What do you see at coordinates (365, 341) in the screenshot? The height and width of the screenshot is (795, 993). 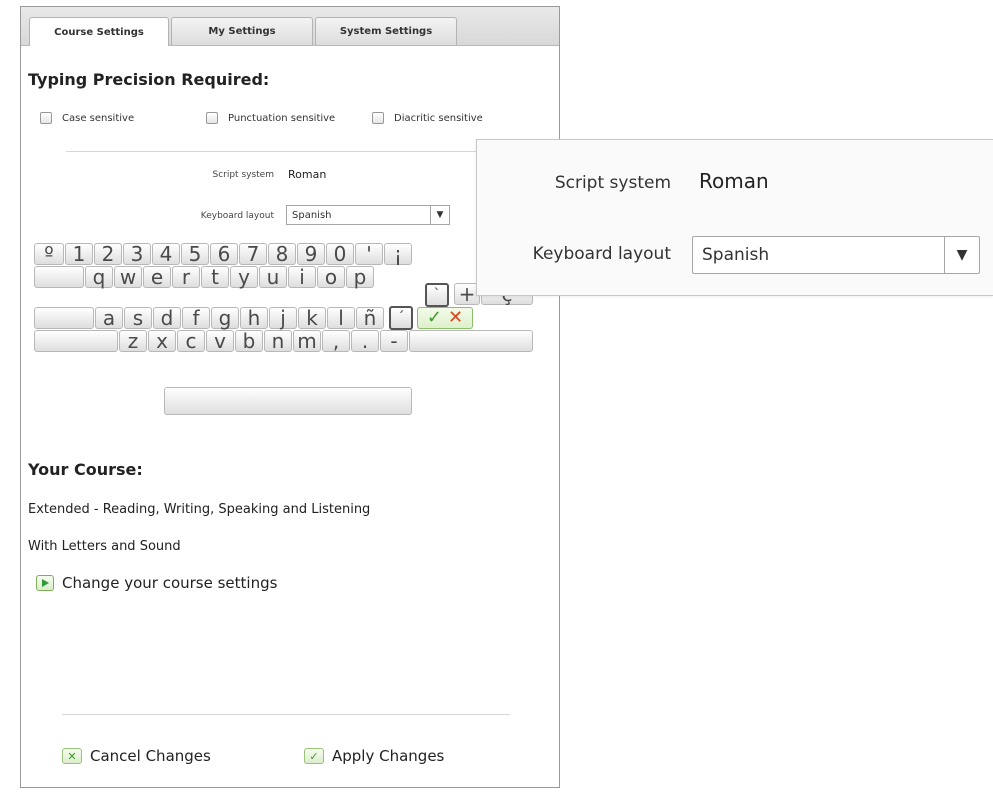 I see `key: .` at bounding box center [365, 341].